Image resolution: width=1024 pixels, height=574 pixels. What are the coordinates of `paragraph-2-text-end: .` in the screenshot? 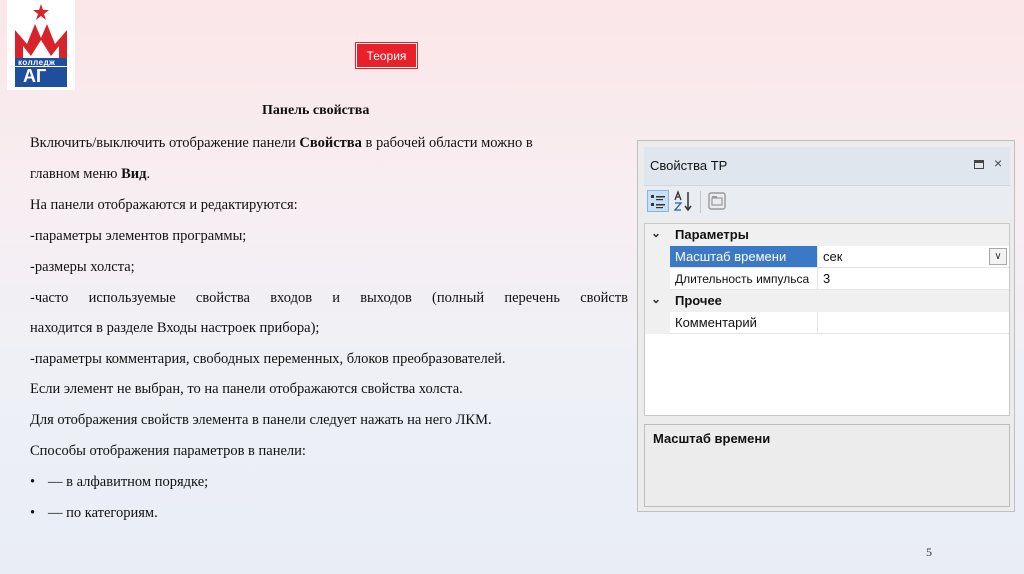 It's located at (148, 174).